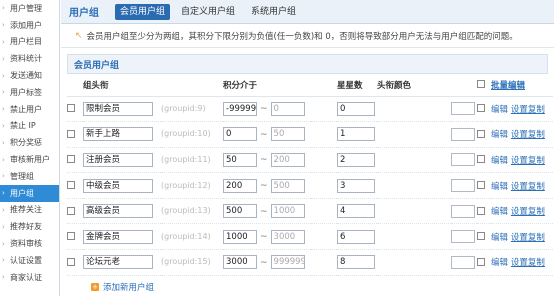 This screenshot has height=296, width=554. Describe the element at coordinates (508, 86) in the screenshot. I see `batch-edit-link: 批量编辑` at that location.